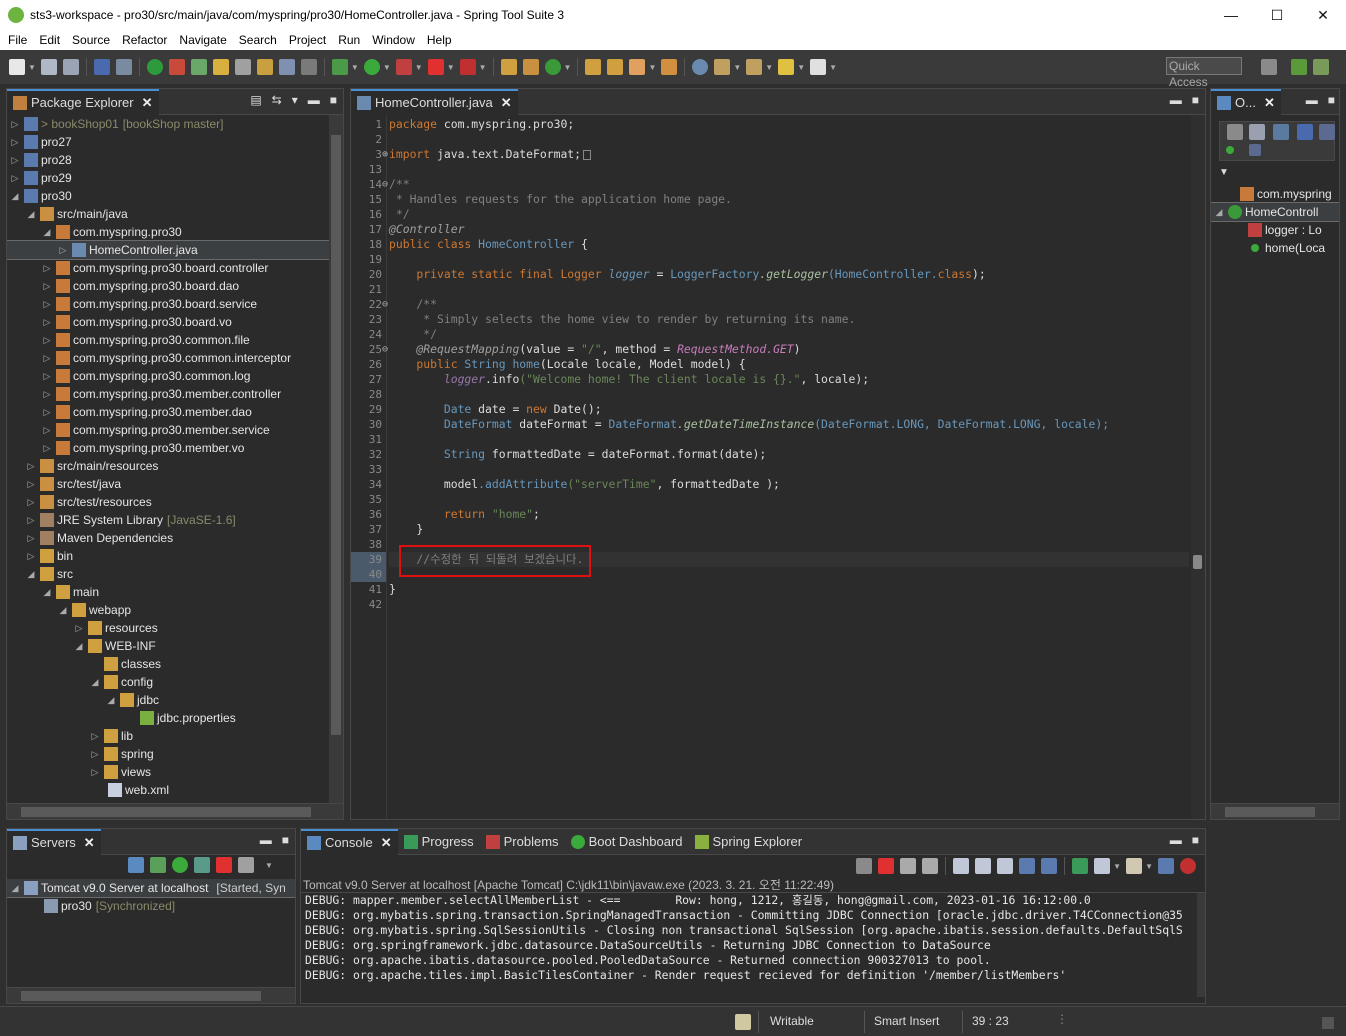 The width and height of the screenshot is (1346, 1036). I want to click on tree-item: ◢ com.myspring.pro30, so click(168, 232).